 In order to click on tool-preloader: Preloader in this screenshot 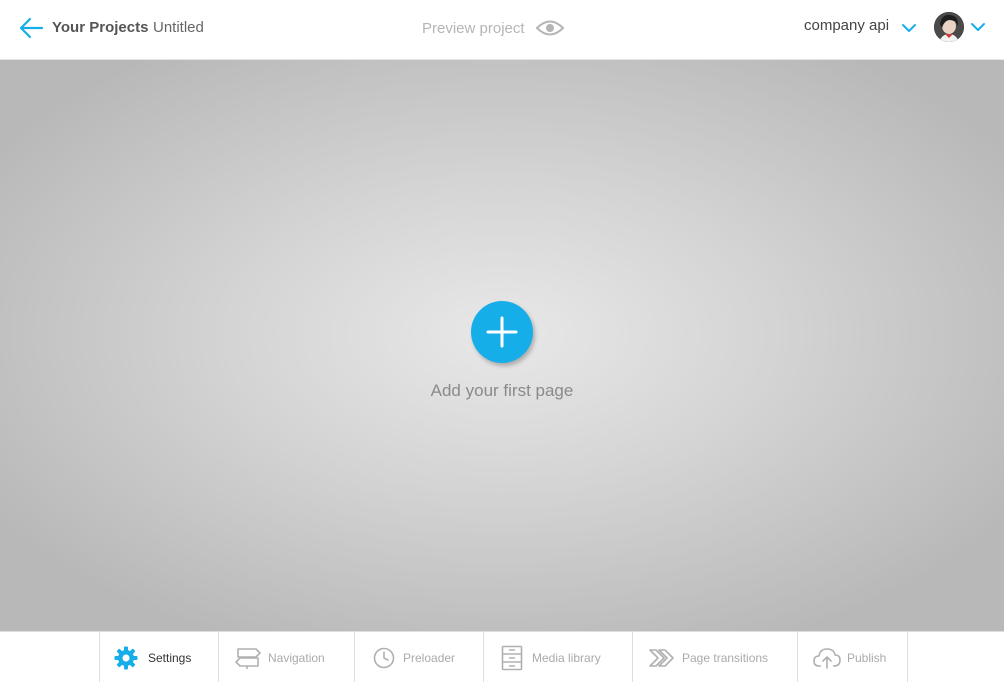, I will do `click(418, 657)`.